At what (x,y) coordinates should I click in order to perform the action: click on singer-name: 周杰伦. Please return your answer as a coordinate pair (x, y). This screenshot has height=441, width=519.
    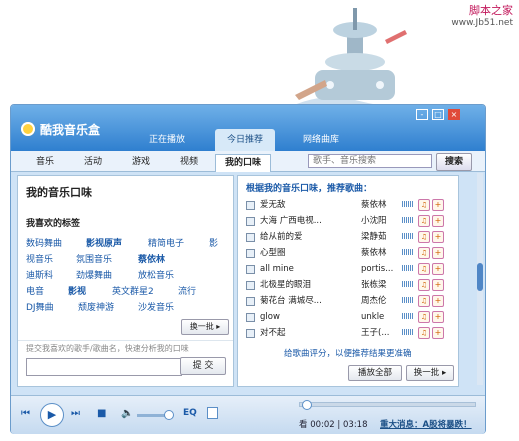
    Looking at the image, I should click on (381, 301).